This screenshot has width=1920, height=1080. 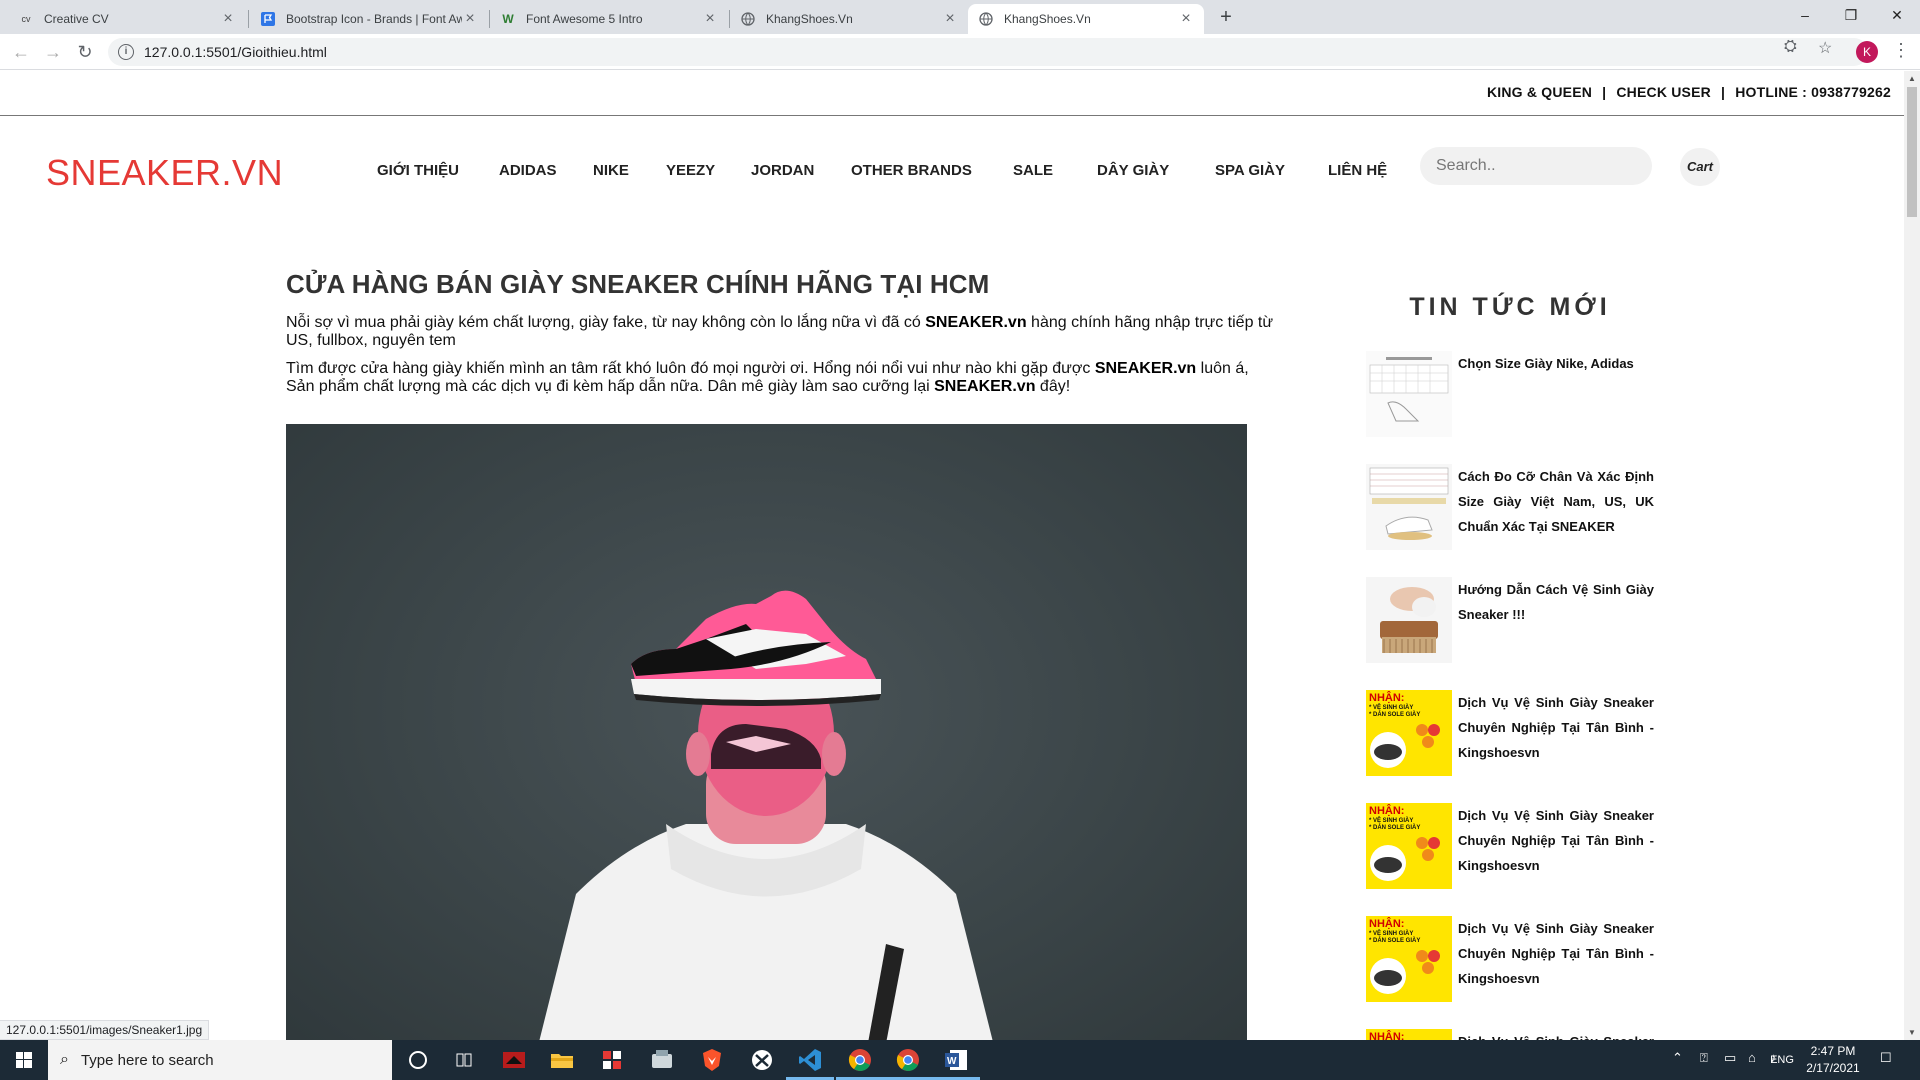 What do you see at coordinates (1387, 1035) in the screenshot?
I see `promo-label: NHẬN:` at bounding box center [1387, 1035].